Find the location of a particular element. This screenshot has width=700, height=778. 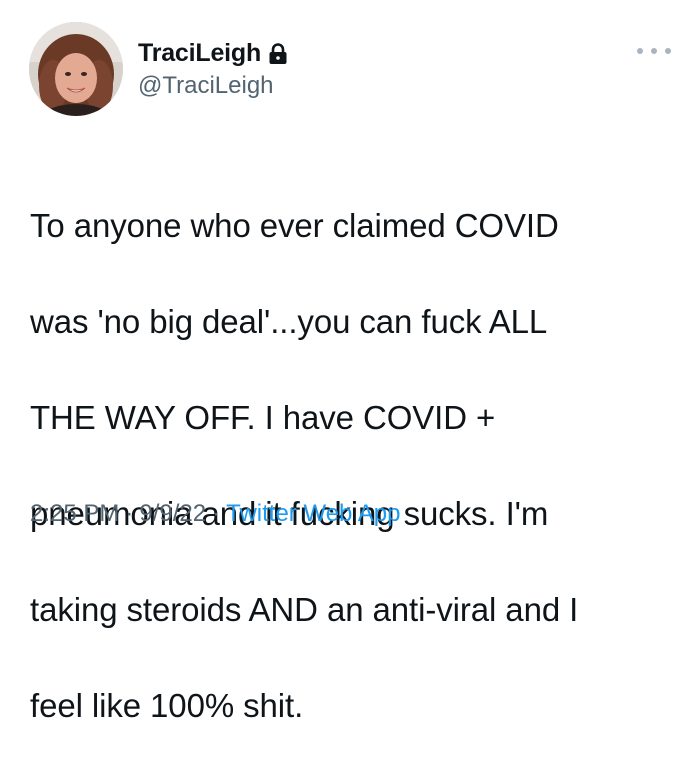

tweet-text-line: was 'no big deal'...you can fuck ALL is located at coordinates (289, 321).